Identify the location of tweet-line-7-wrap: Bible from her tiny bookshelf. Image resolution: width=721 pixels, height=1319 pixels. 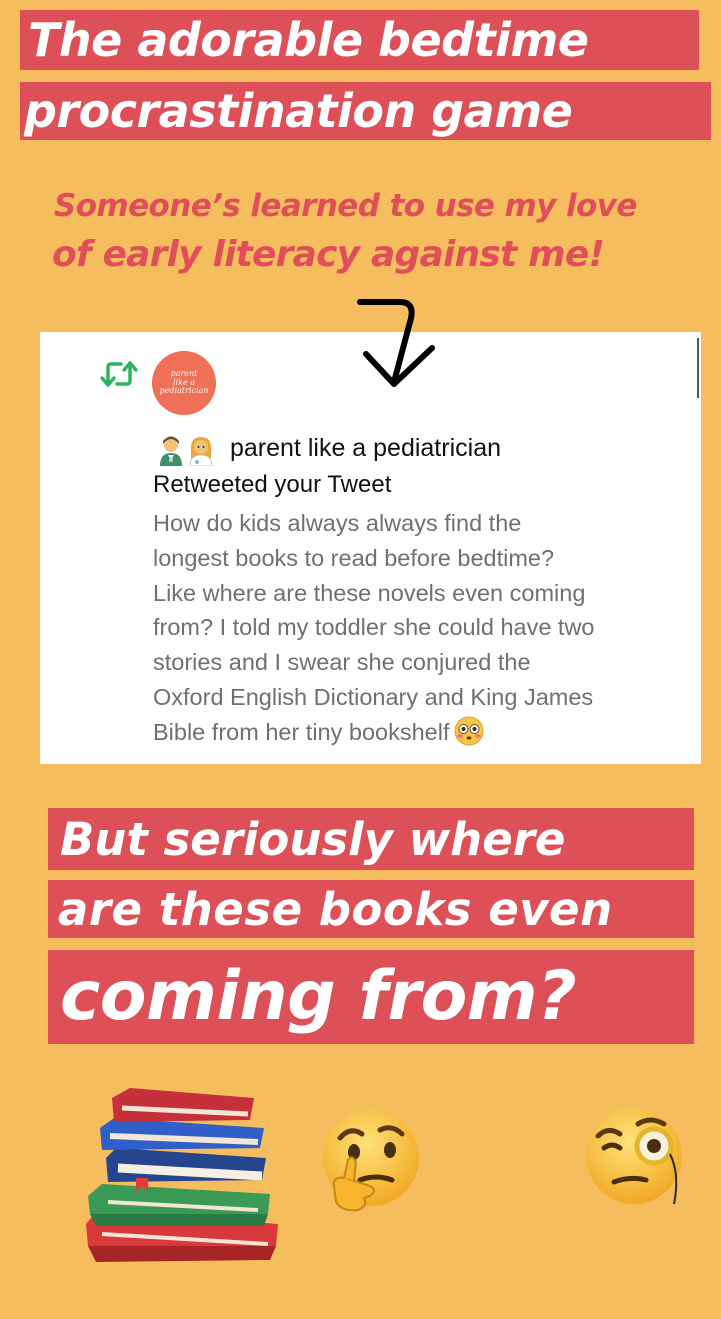
(420, 732).